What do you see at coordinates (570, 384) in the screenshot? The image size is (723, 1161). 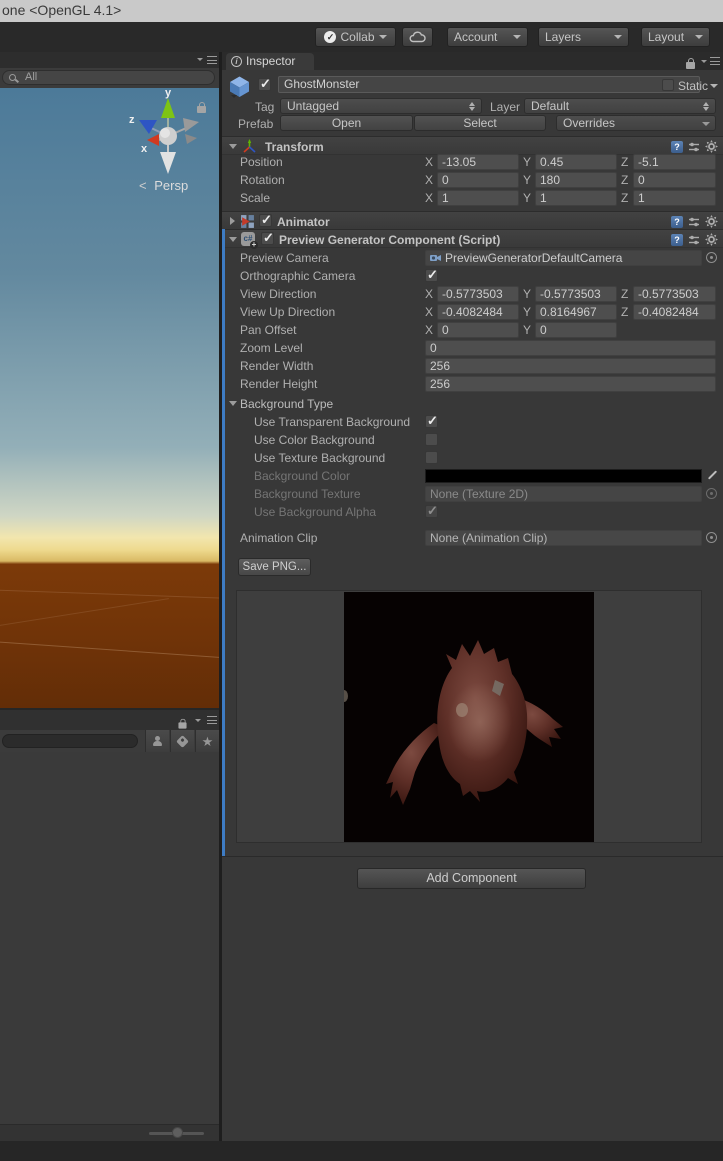 I see `render-height-field: 256` at bounding box center [570, 384].